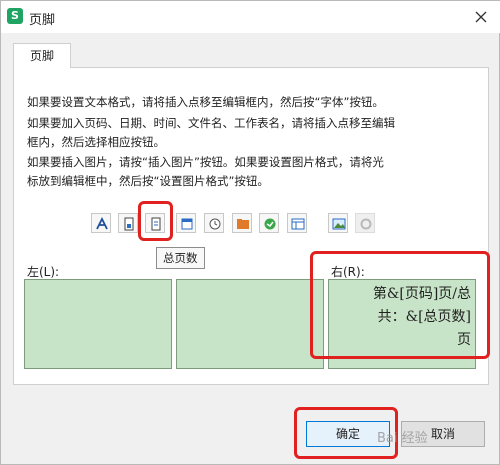  I want to click on watermark: Bai 经验, so click(402, 438).